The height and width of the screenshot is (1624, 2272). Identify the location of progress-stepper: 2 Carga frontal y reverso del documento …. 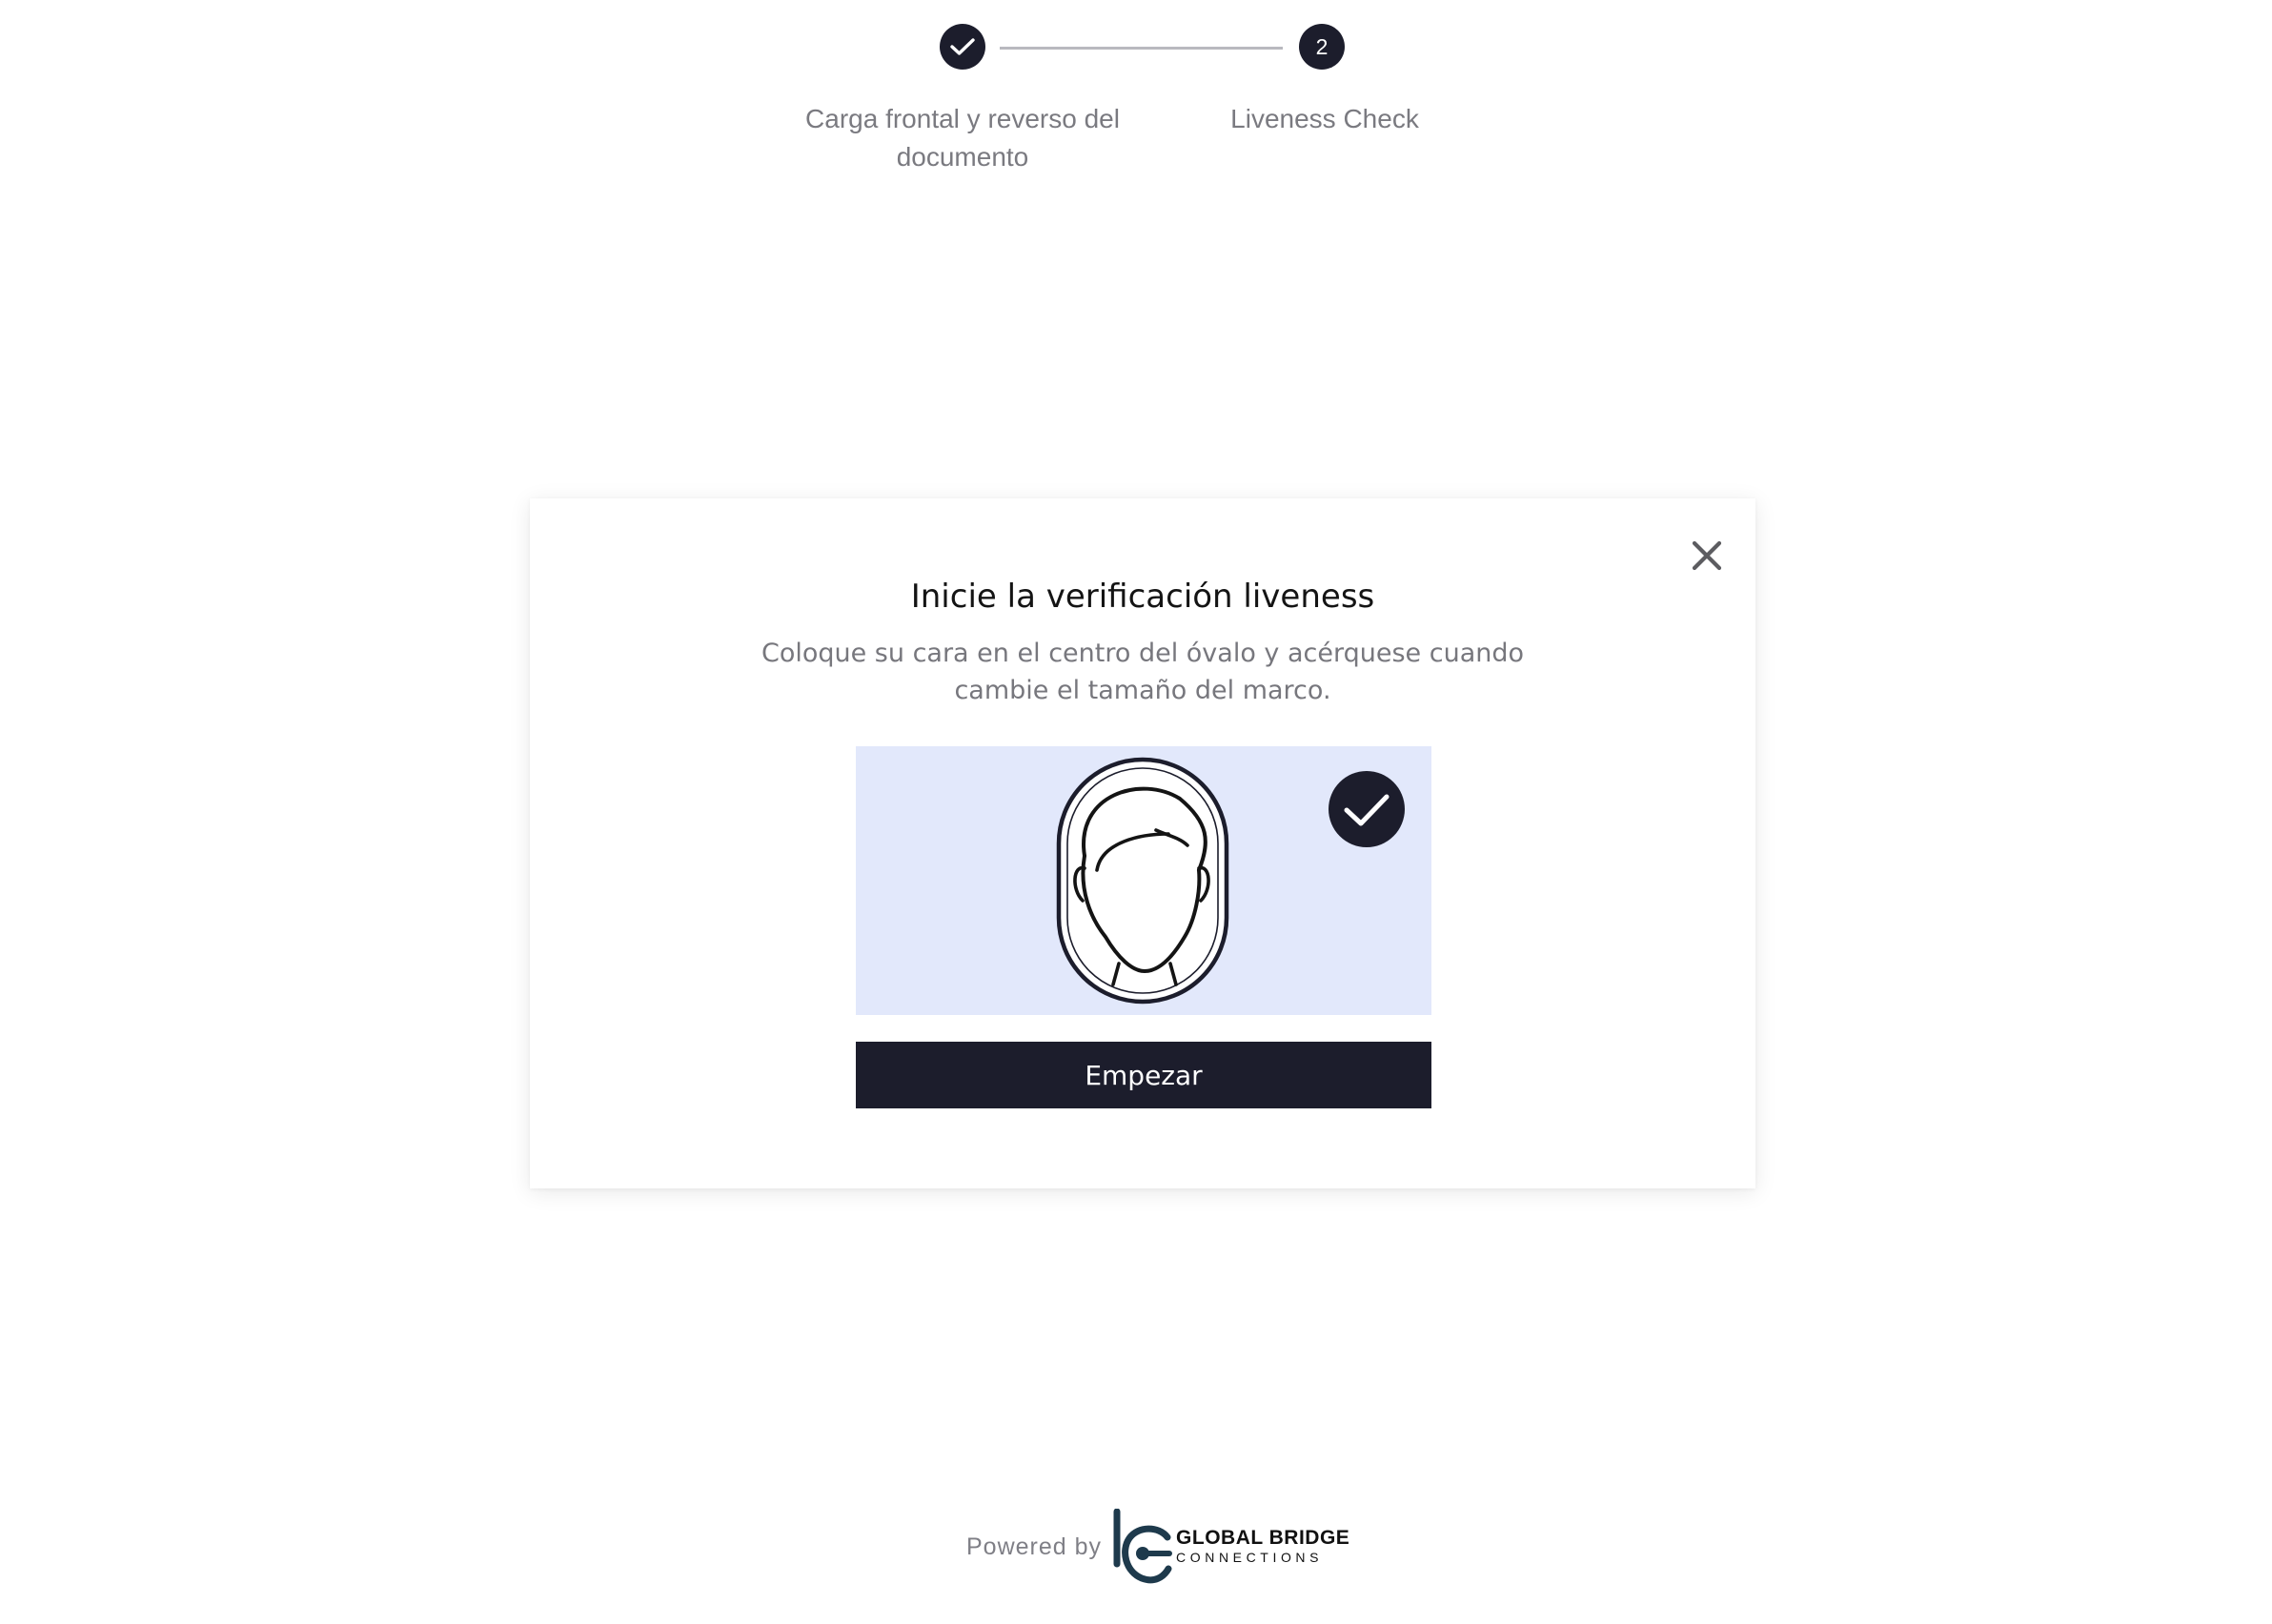
(1136, 95).